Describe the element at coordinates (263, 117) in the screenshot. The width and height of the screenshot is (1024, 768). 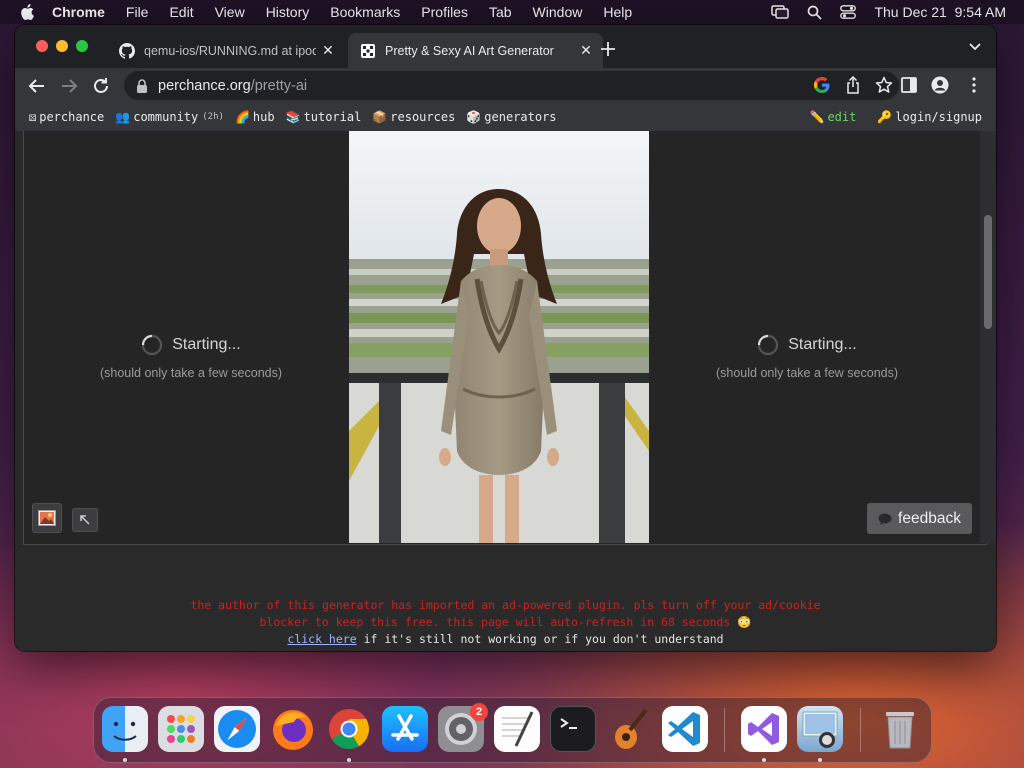
I see `bookmark-label: hub` at that location.